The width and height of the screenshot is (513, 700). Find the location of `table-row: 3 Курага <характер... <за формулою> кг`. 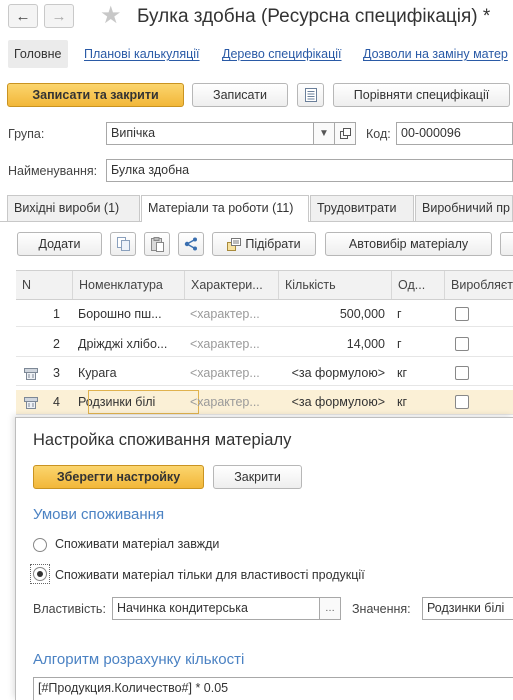

table-row: 3 Курага <характер... <за формулою> кг is located at coordinates (264, 373).